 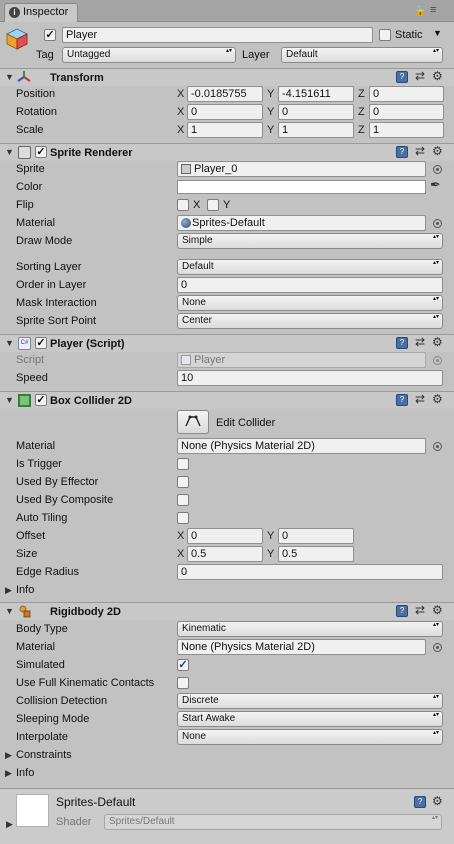 I want to click on object-name-input: Player, so click(x=217, y=35).